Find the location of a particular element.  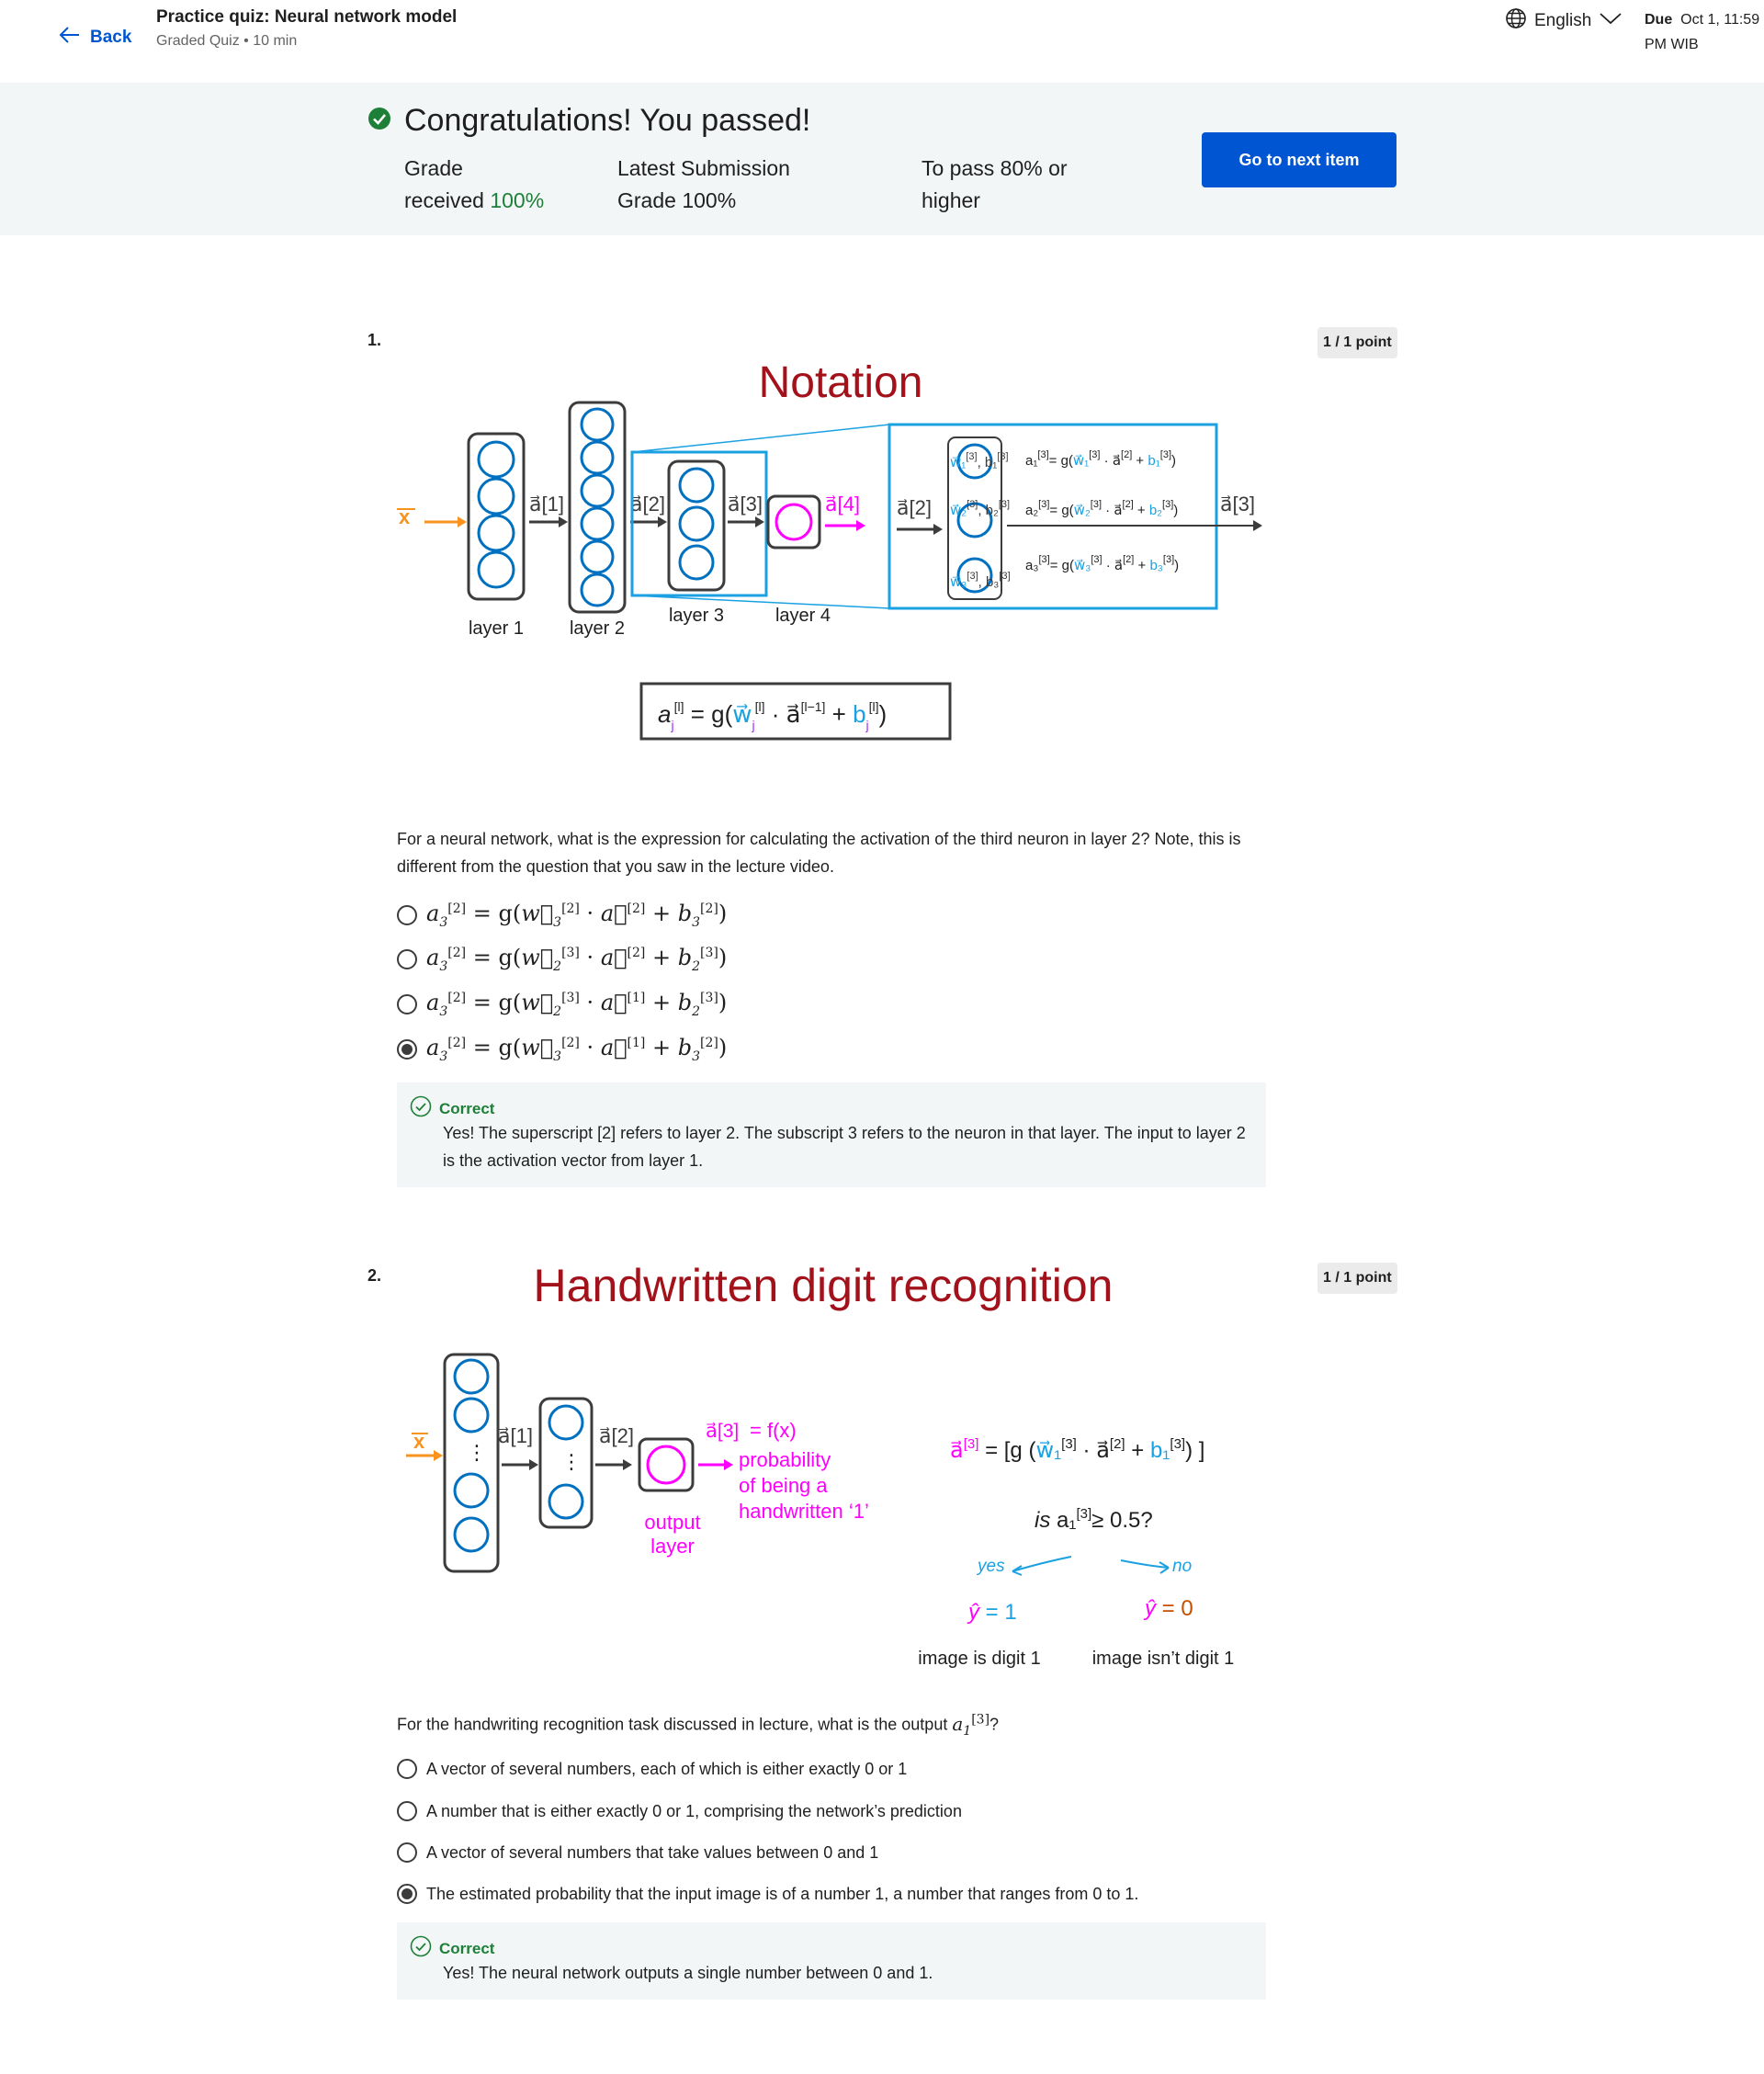

option-formula: a3[2] = g(w⃗3[2] · a⃗[2] + b3[2]) is located at coordinates (577, 915).